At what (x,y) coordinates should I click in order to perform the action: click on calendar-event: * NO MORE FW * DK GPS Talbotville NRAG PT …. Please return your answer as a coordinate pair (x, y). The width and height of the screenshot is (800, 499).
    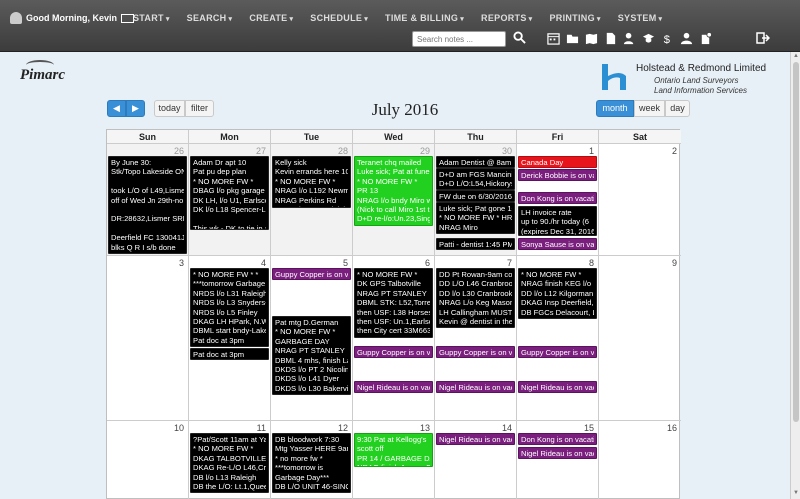
    Looking at the image, I should click on (393, 303).